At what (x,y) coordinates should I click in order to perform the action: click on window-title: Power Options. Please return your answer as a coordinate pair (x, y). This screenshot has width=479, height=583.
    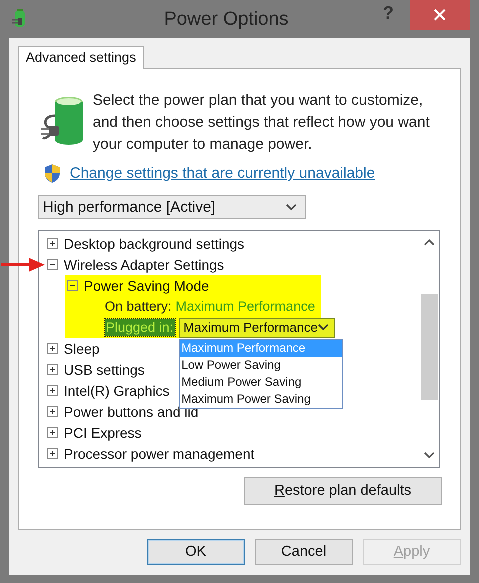
    Looking at the image, I should click on (226, 20).